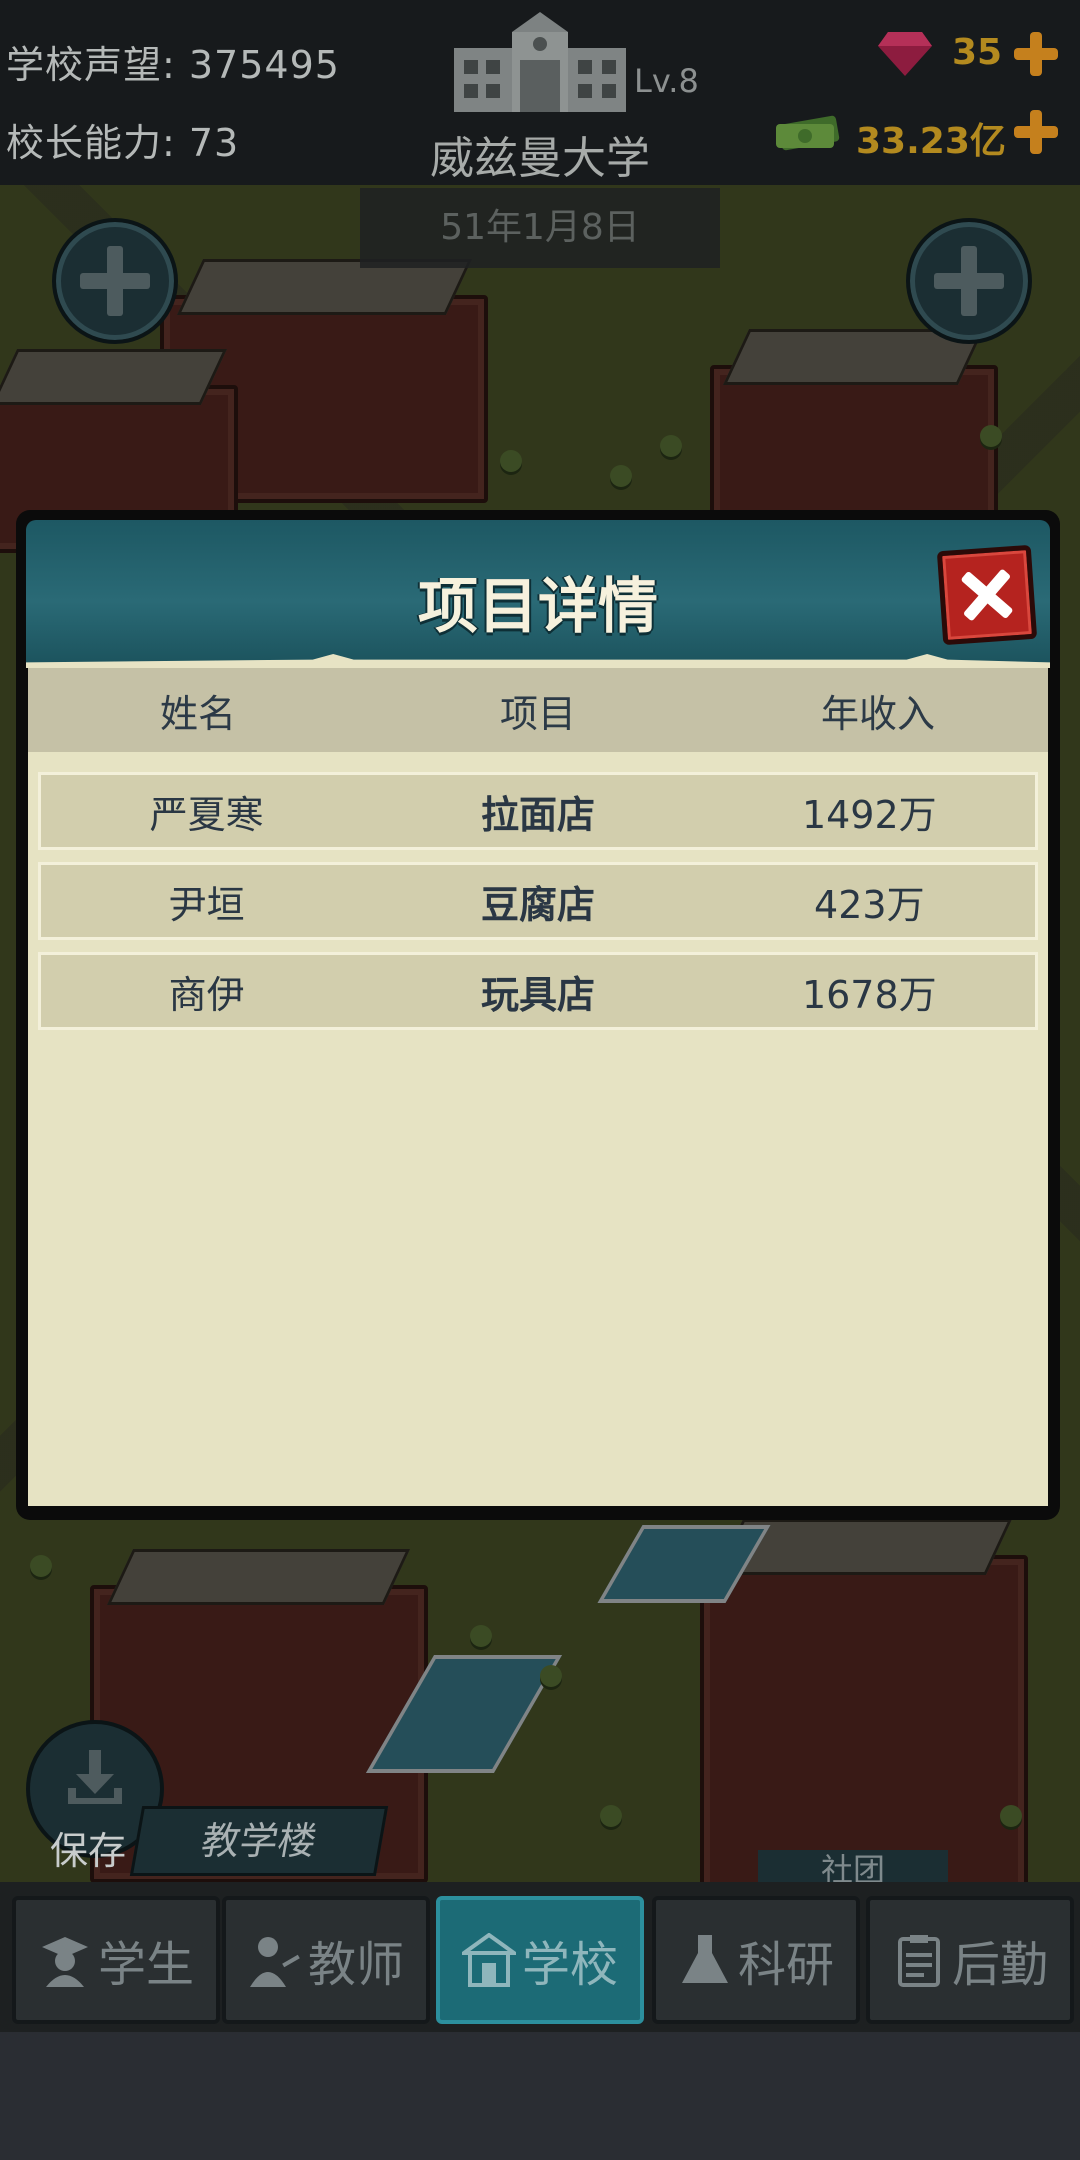 The width and height of the screenshot is (1080, 2160). I want to click on tab-logistics: 后勤, so click(970, 1960).